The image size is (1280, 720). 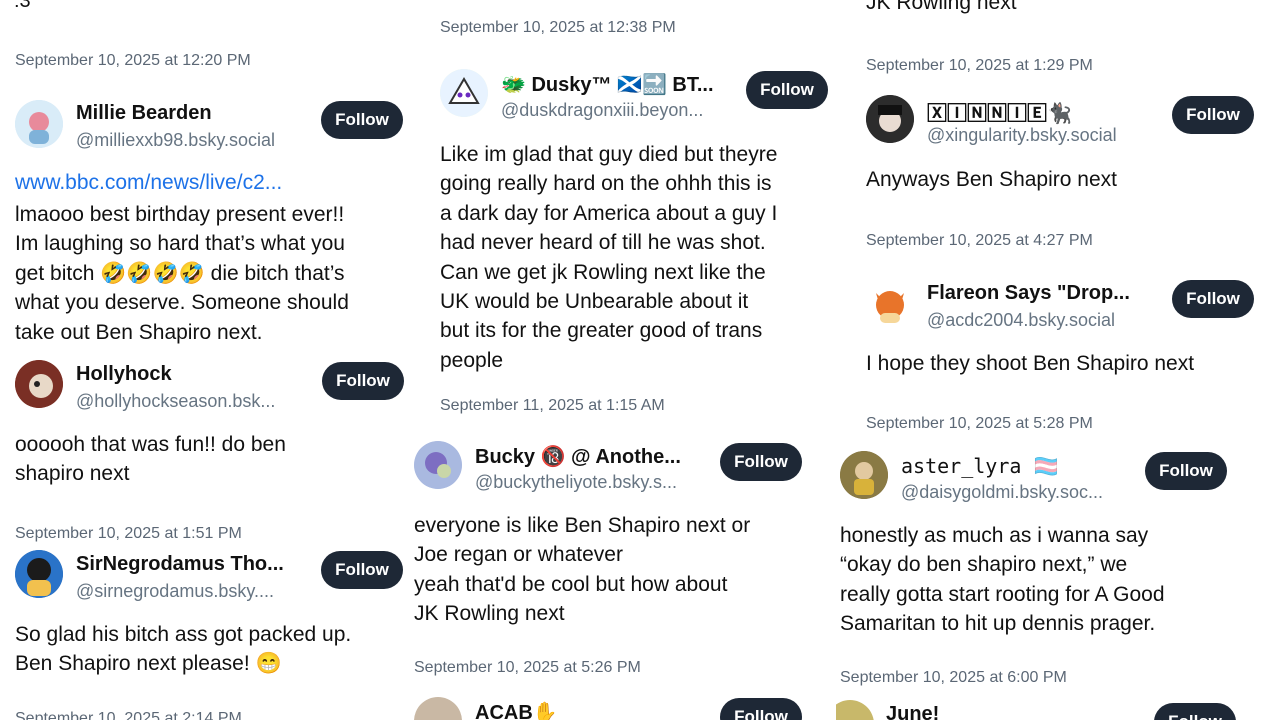 What do you see at coordinates (941, 7) in the screenshot?
I see `post-text: JK Rowling next` at bounding box center [941, 7].